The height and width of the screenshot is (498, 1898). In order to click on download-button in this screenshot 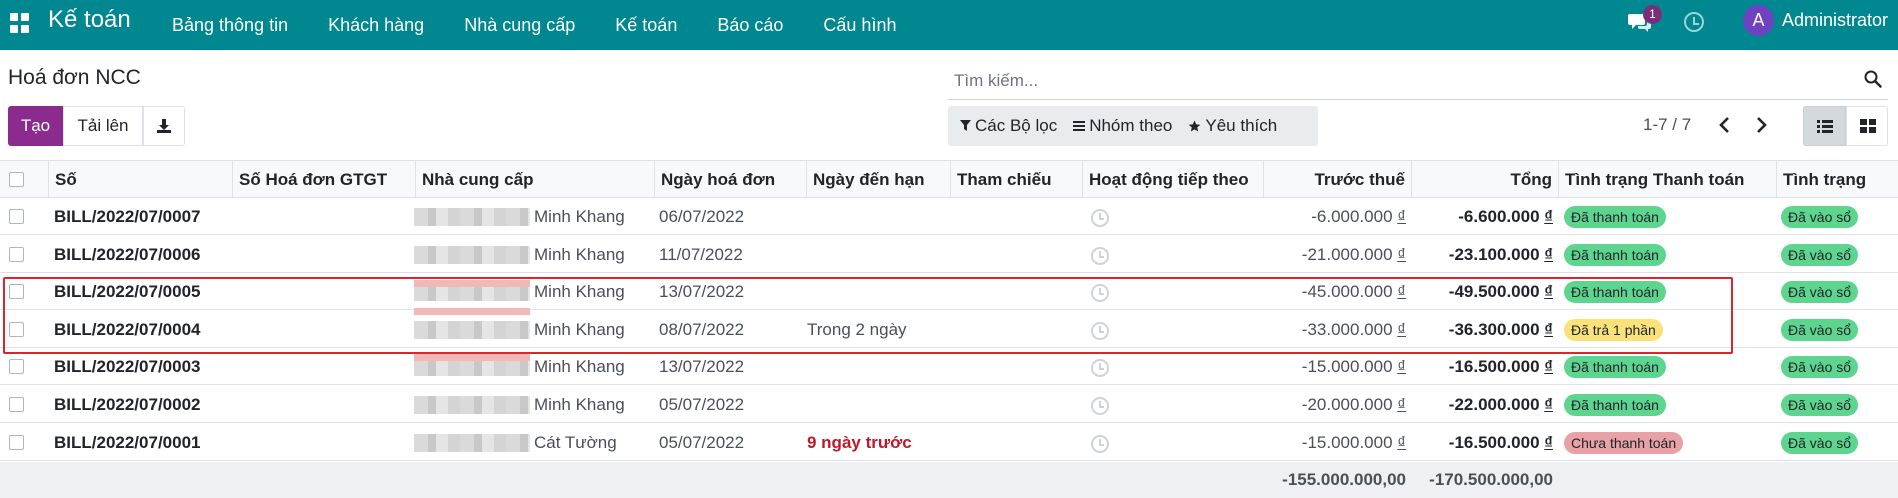, I will do `click(164, 126)`.